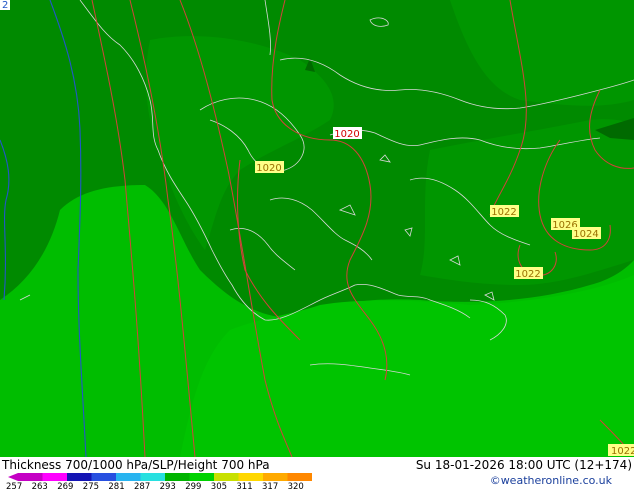  I want to click on legend-tick-label: 311, so click(244, 486).